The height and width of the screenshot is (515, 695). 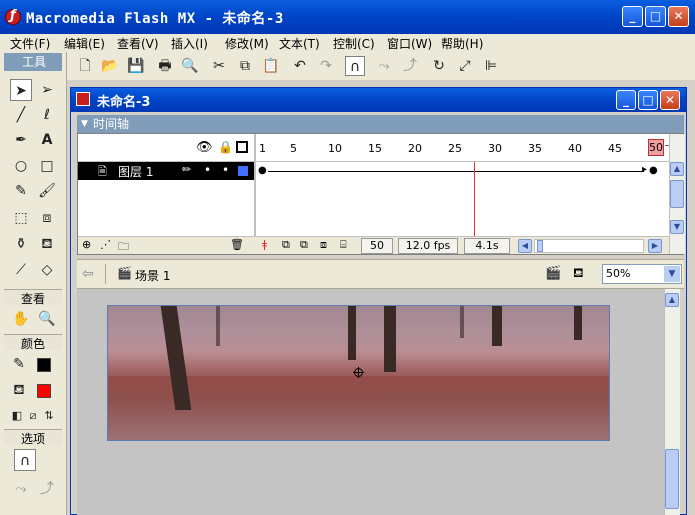 What do you see at coordinates (677, 227) in the screenshot?
I see `scroll-down-icon: ▼` at bounding box center [677, 227].